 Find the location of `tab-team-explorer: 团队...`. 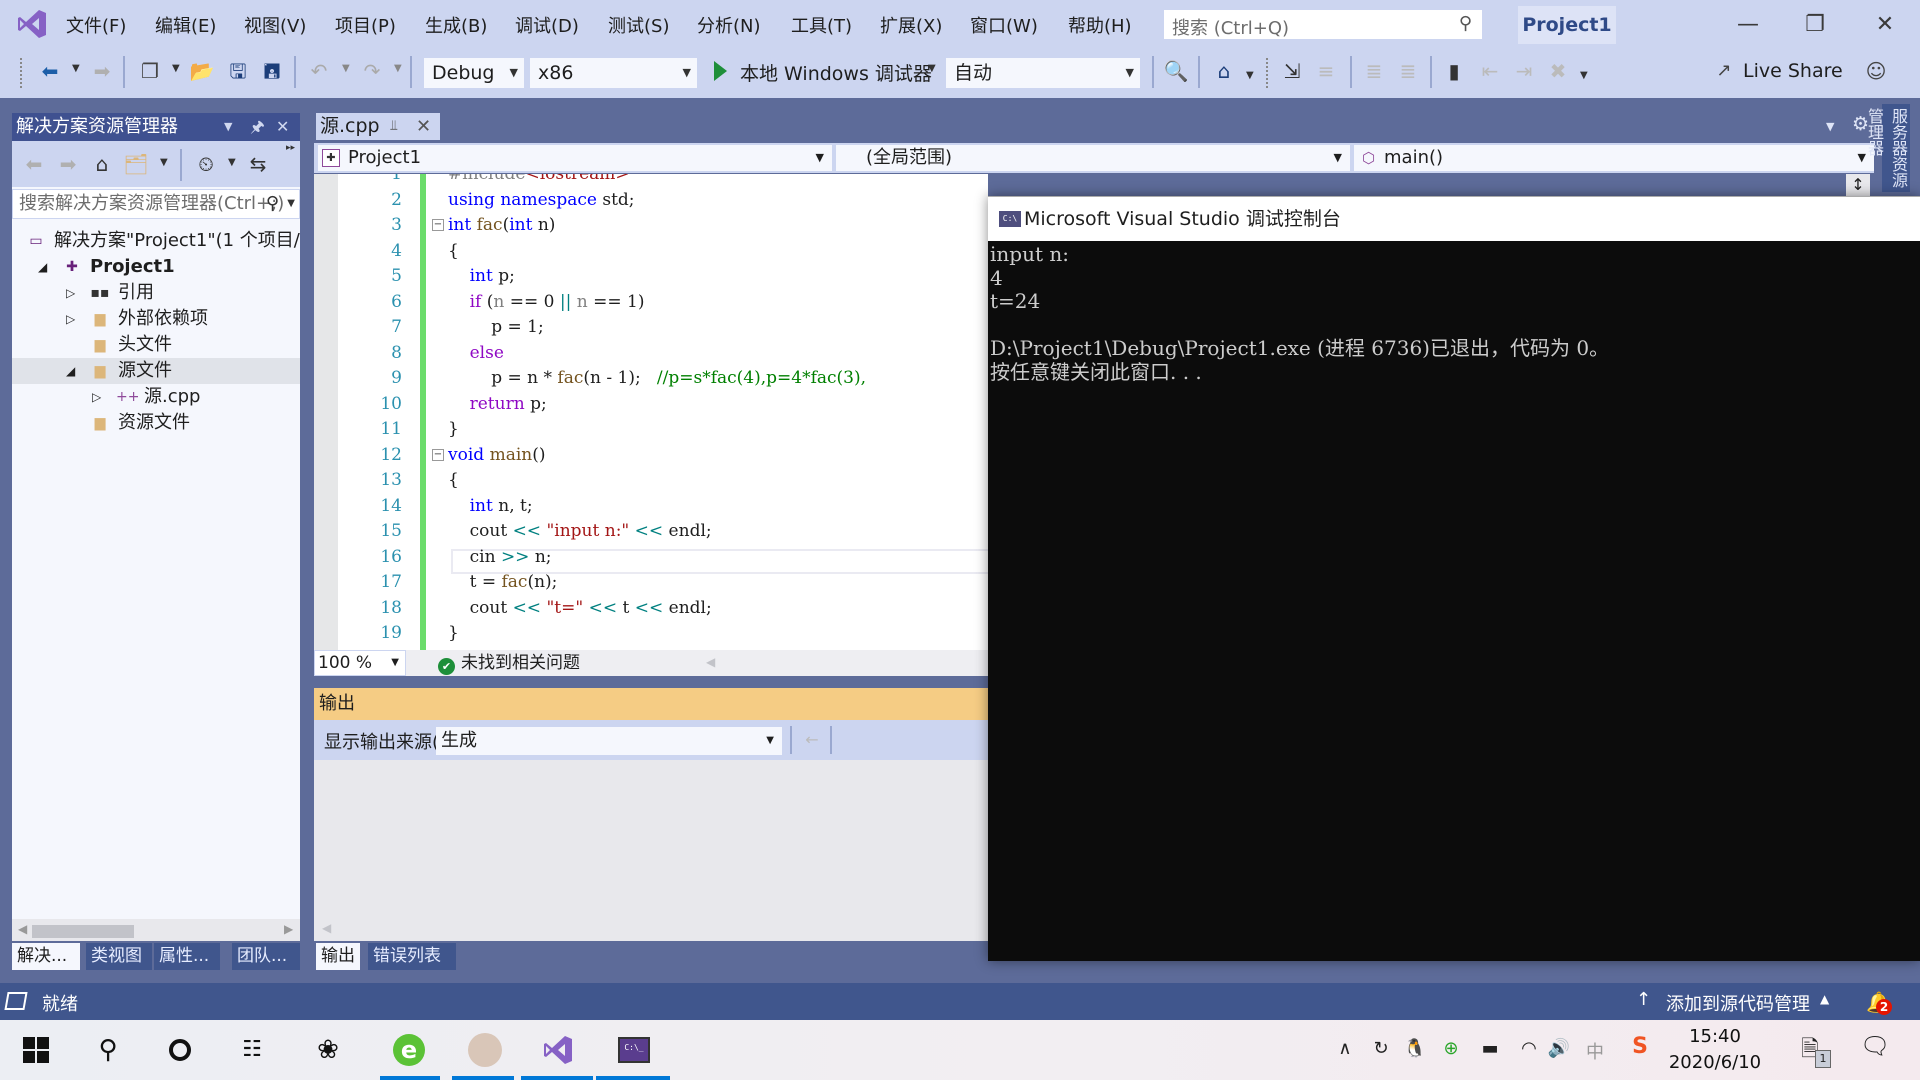

tab-team-explorer: 团队... is located at coordinates (266, 956).